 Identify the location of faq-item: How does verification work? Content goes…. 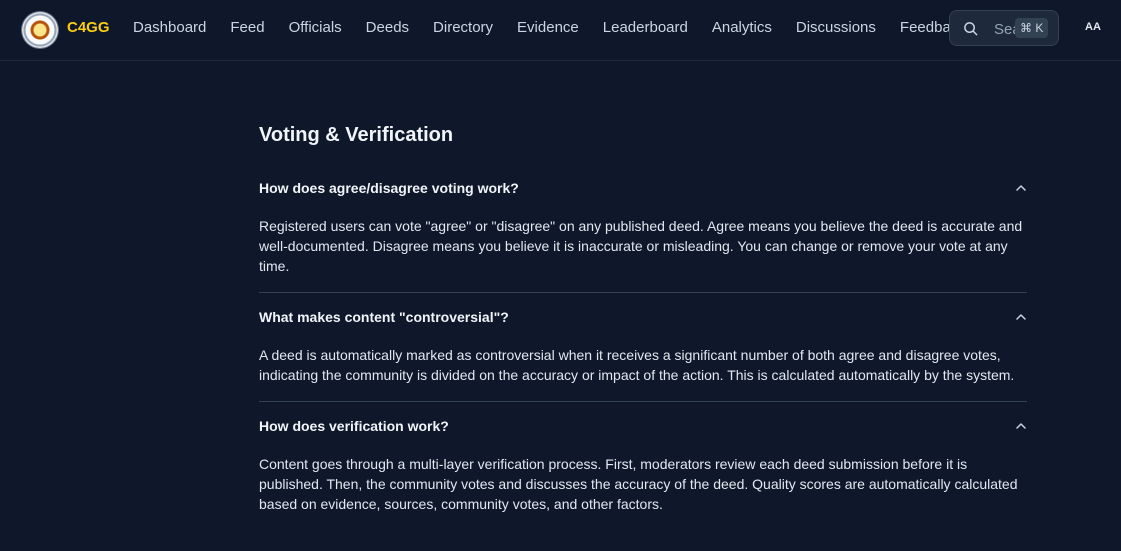
(643, 466).